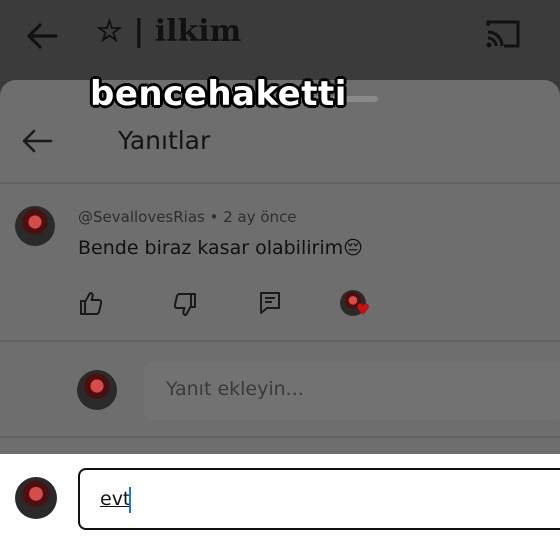 The width and height of the screenshot is (560, 560). What do you see at coordinates (91, 303) in the screenshot?
I see `like-icon` at bounding box center [91, 303].